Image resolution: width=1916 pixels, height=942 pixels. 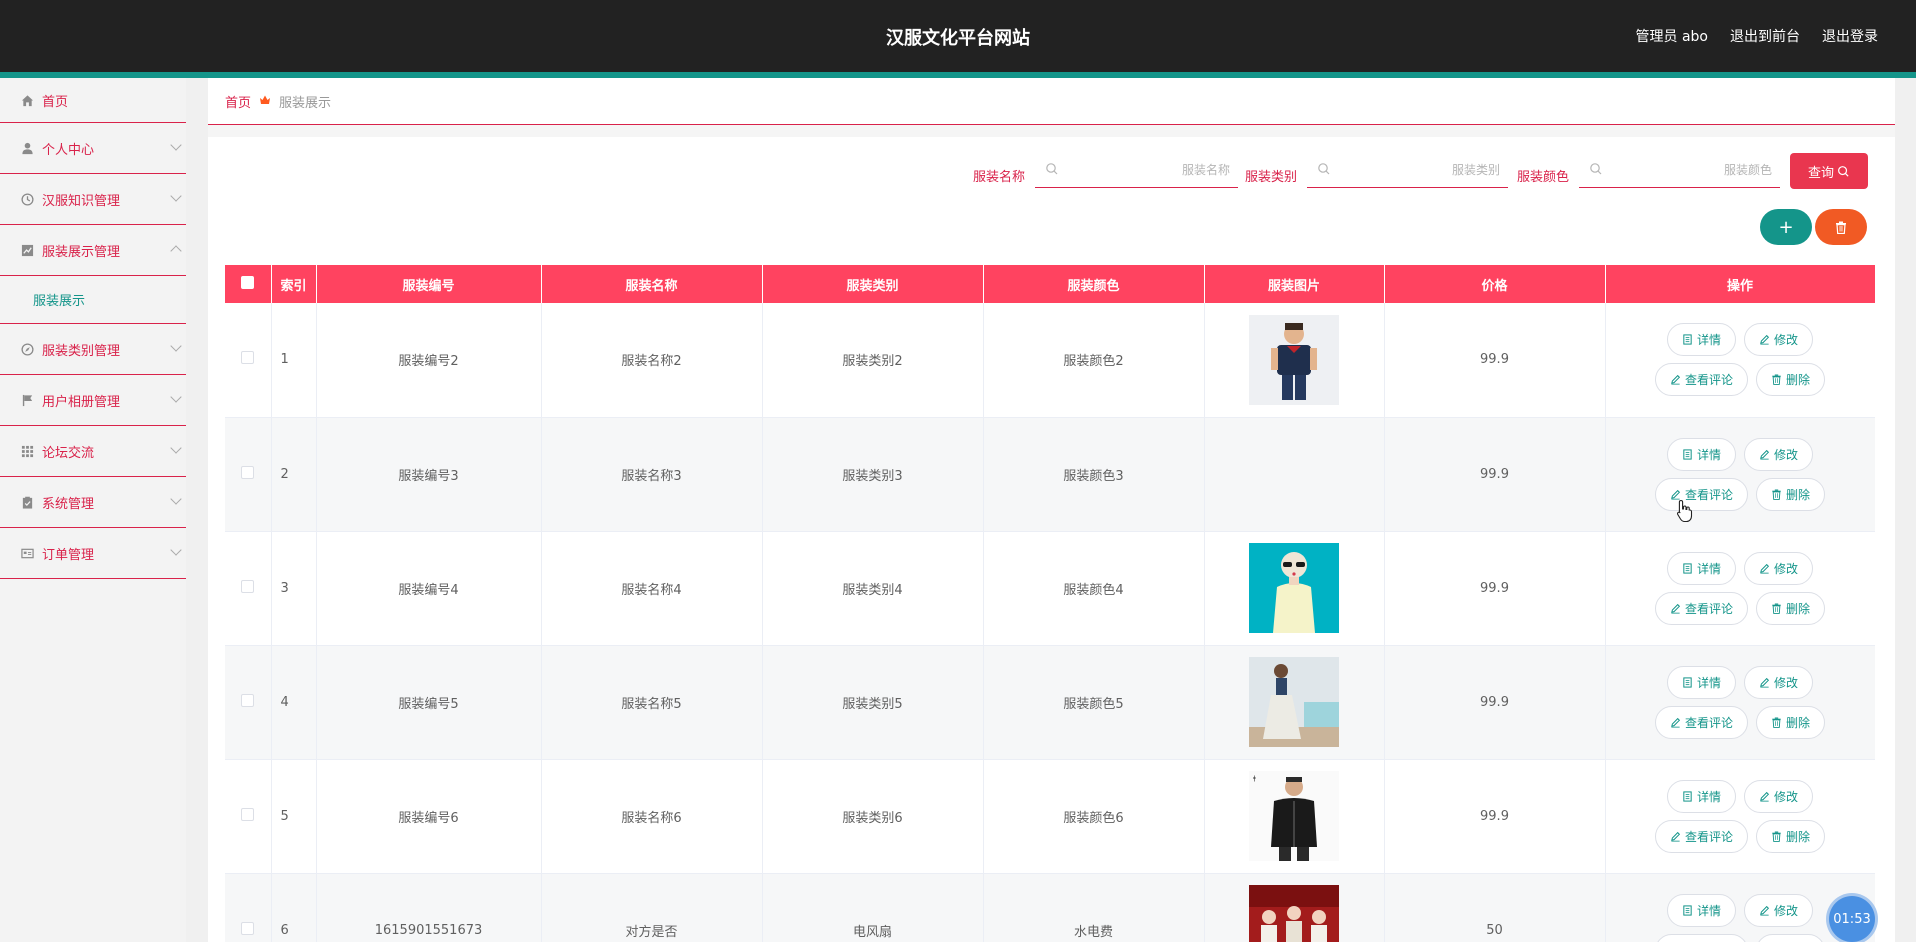 I want to click on exit-front-link: 退出到前台, so click(x=1765, y=36).